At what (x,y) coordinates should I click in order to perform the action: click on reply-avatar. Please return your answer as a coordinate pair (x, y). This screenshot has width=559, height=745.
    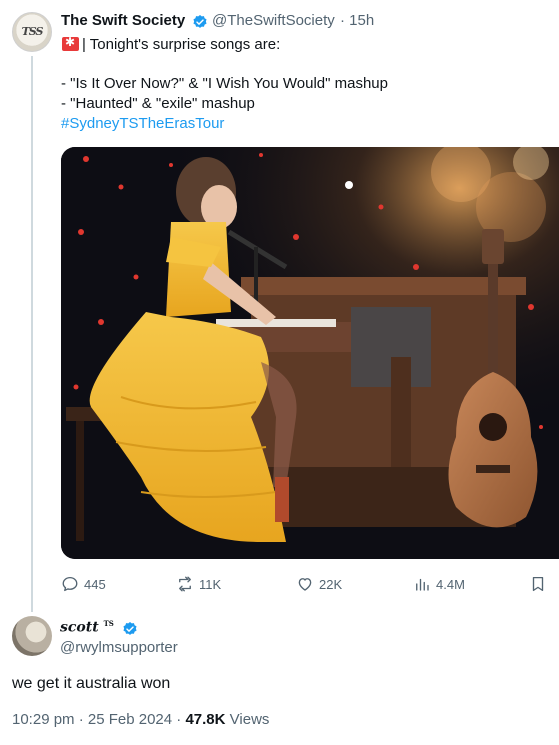
    Looking at the image, I should click on (32, 636).